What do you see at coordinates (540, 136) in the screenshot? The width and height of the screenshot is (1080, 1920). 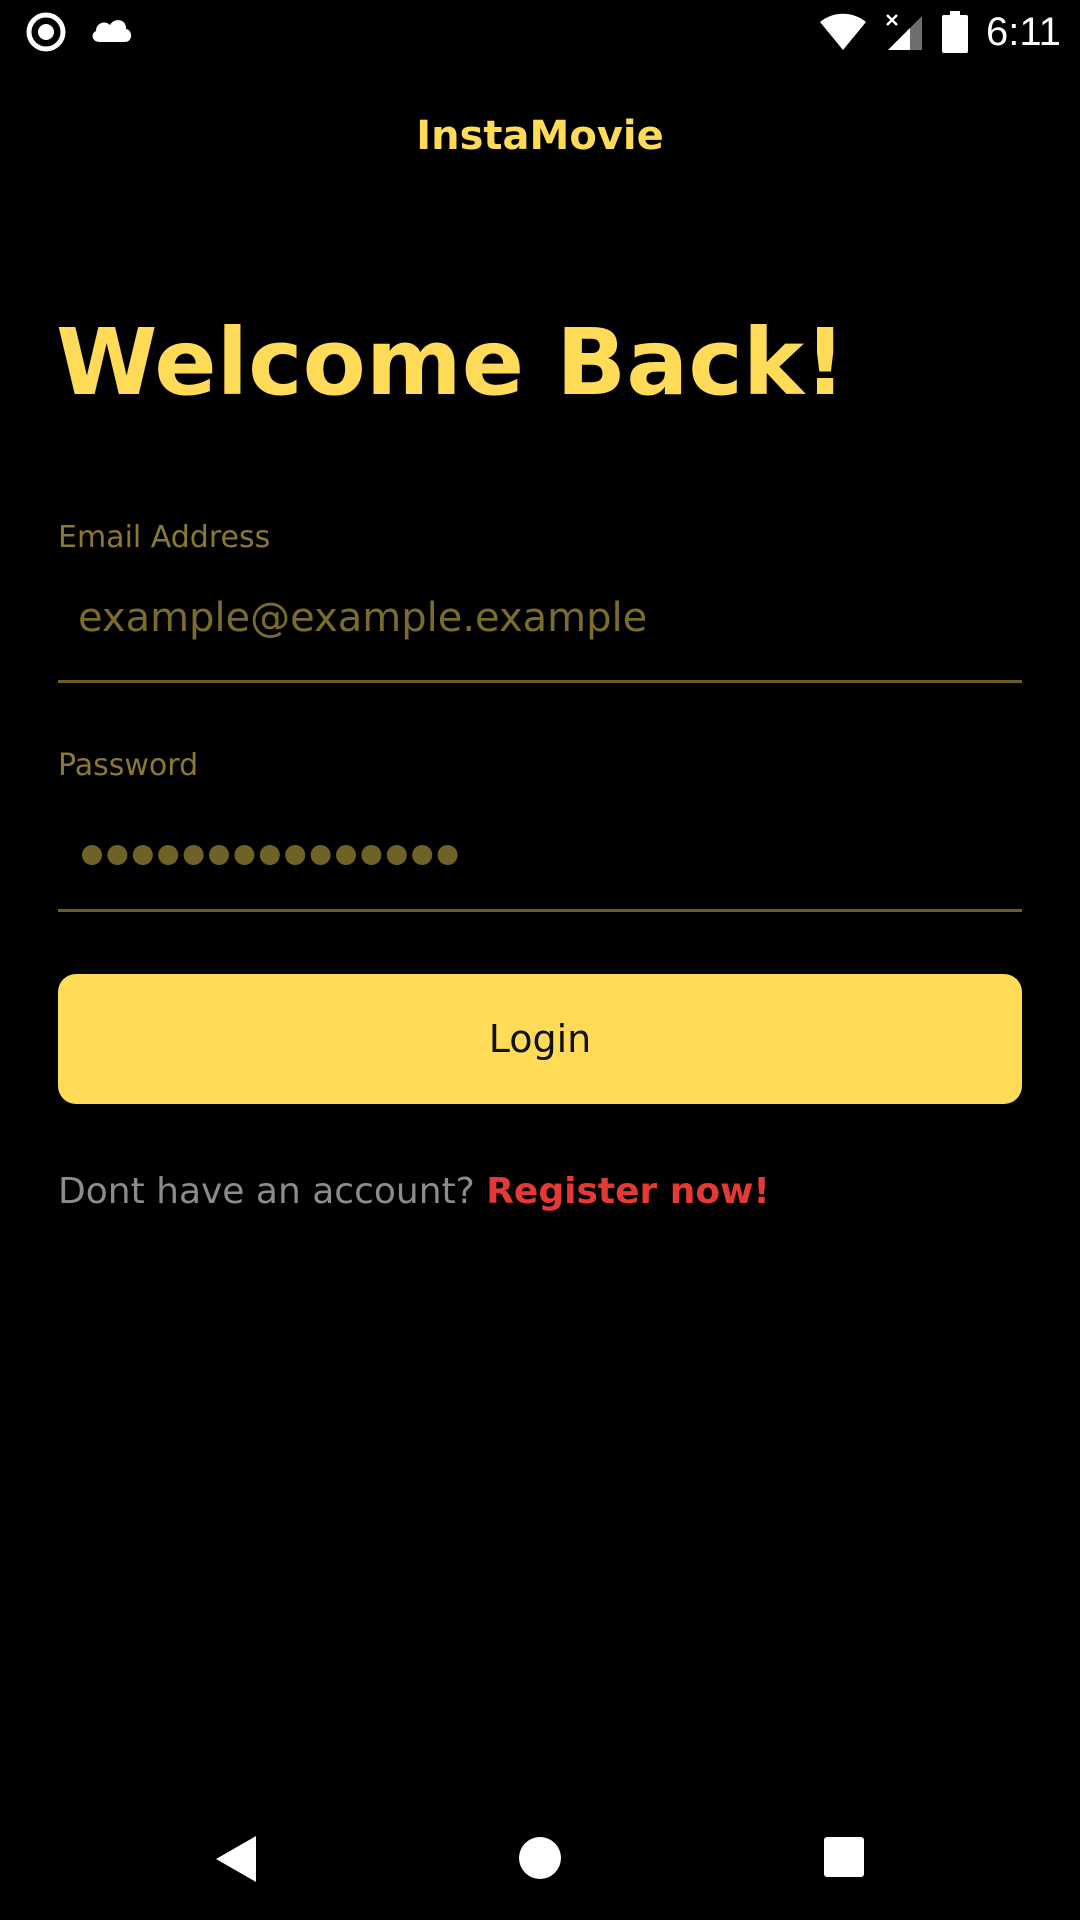 I see `app-title: InstaMovie` at bounding box center [540, 136].